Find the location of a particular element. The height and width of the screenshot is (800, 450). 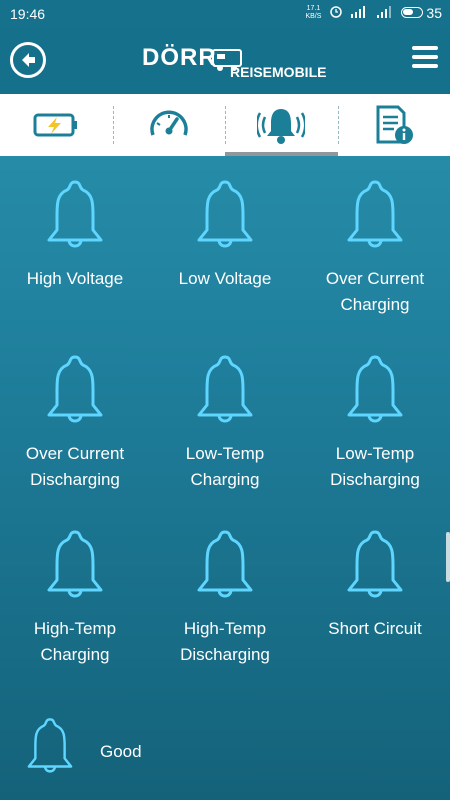

alert-label: Over Current Charging is located at coordinates (375, 291).